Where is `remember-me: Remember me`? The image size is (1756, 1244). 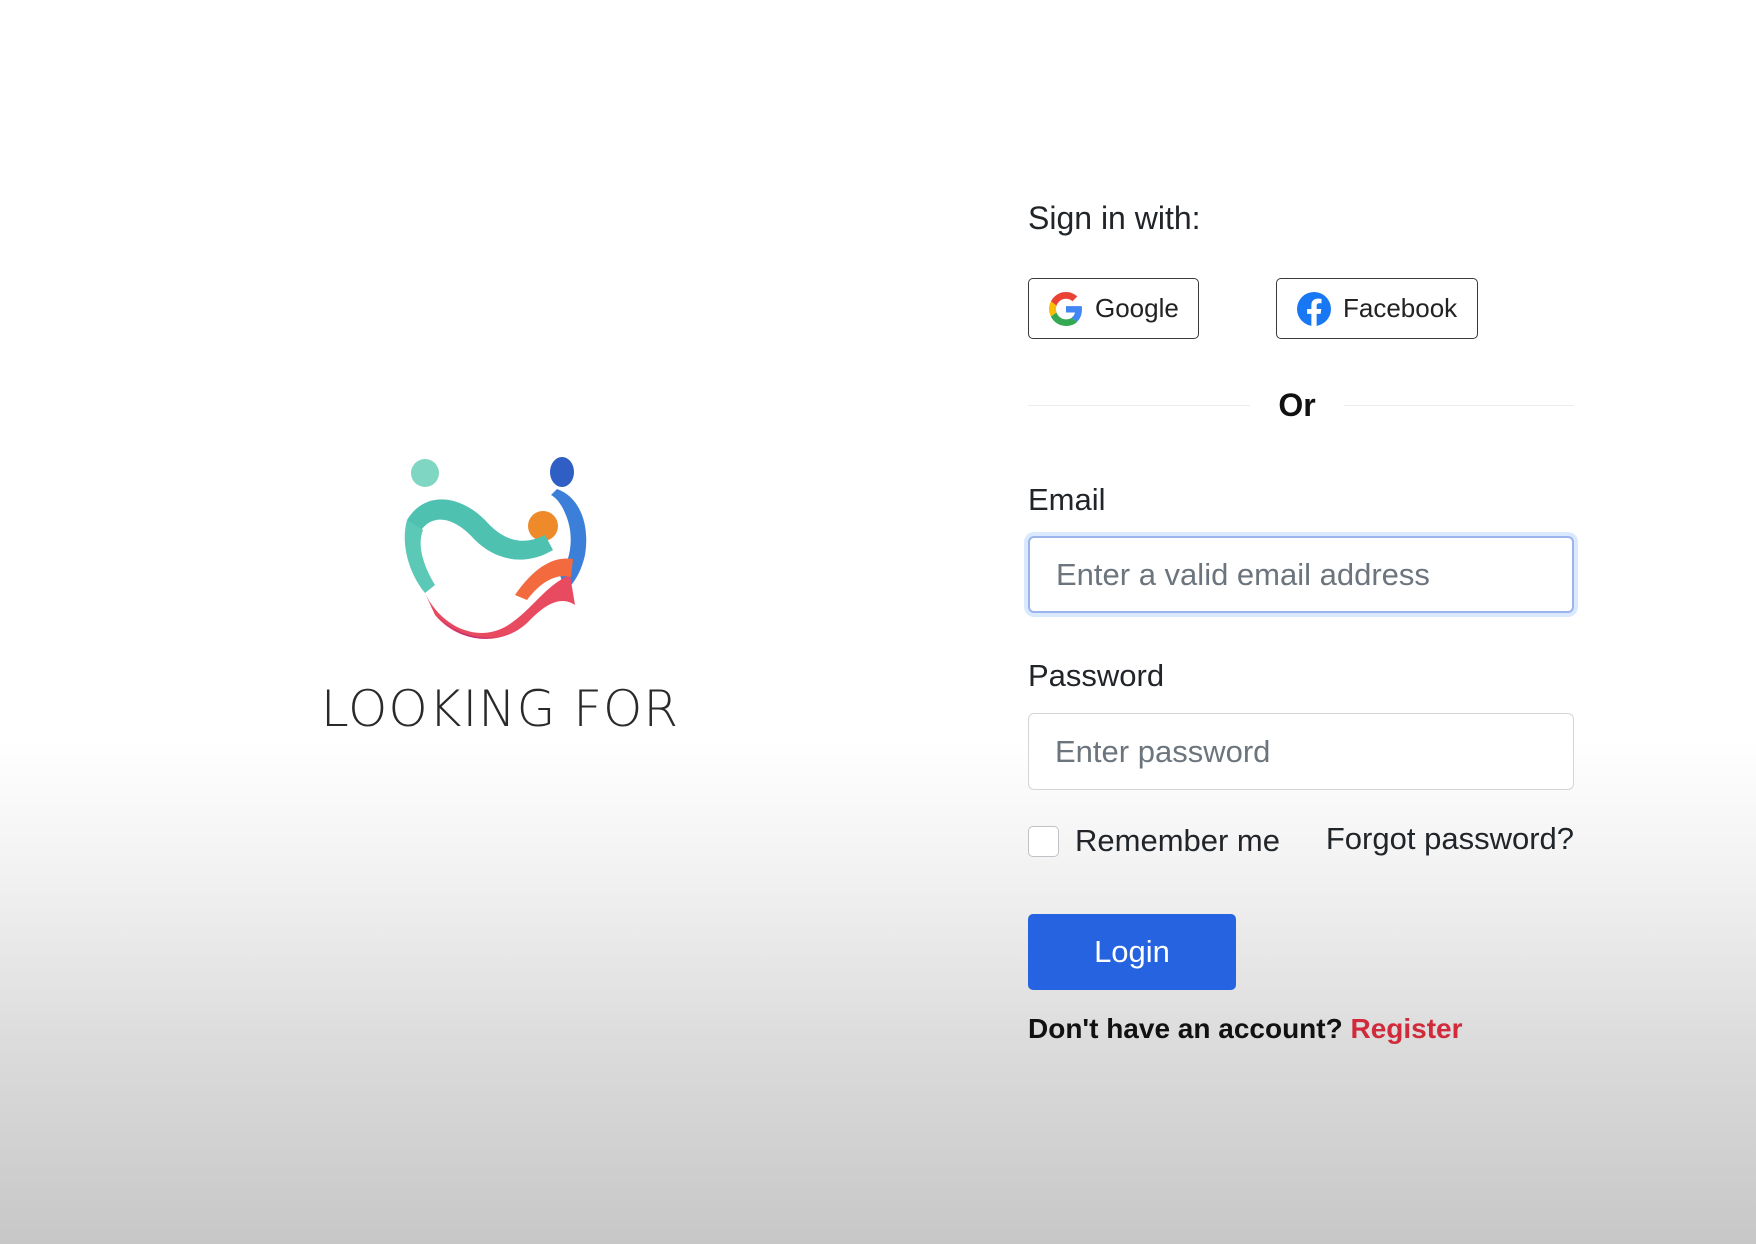
remember-me: Remember me is located at coordinates (1154, 841).